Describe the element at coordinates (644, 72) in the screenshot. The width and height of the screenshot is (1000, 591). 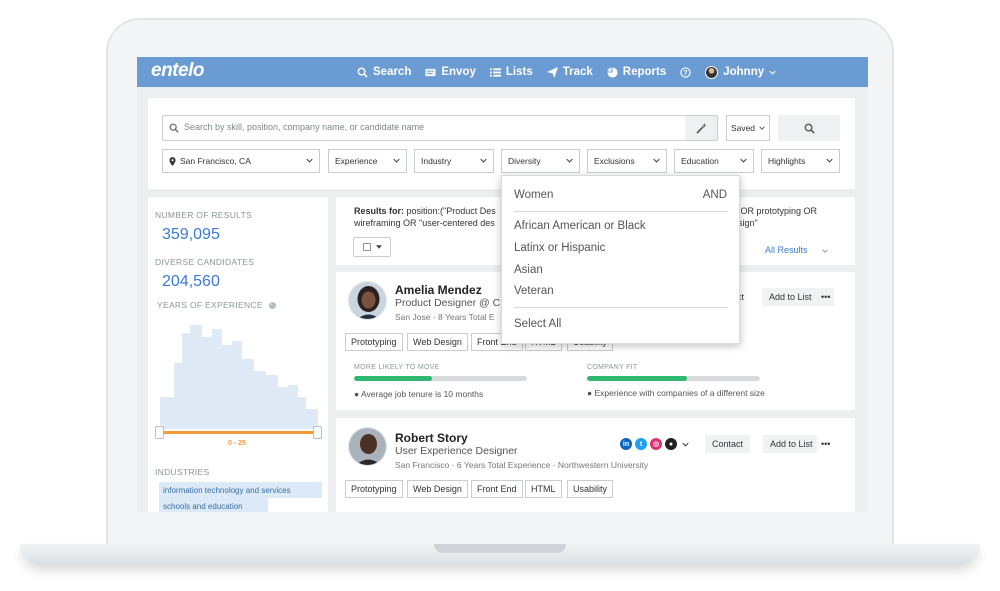
I see `nav-reports-label: Reports` at that location.